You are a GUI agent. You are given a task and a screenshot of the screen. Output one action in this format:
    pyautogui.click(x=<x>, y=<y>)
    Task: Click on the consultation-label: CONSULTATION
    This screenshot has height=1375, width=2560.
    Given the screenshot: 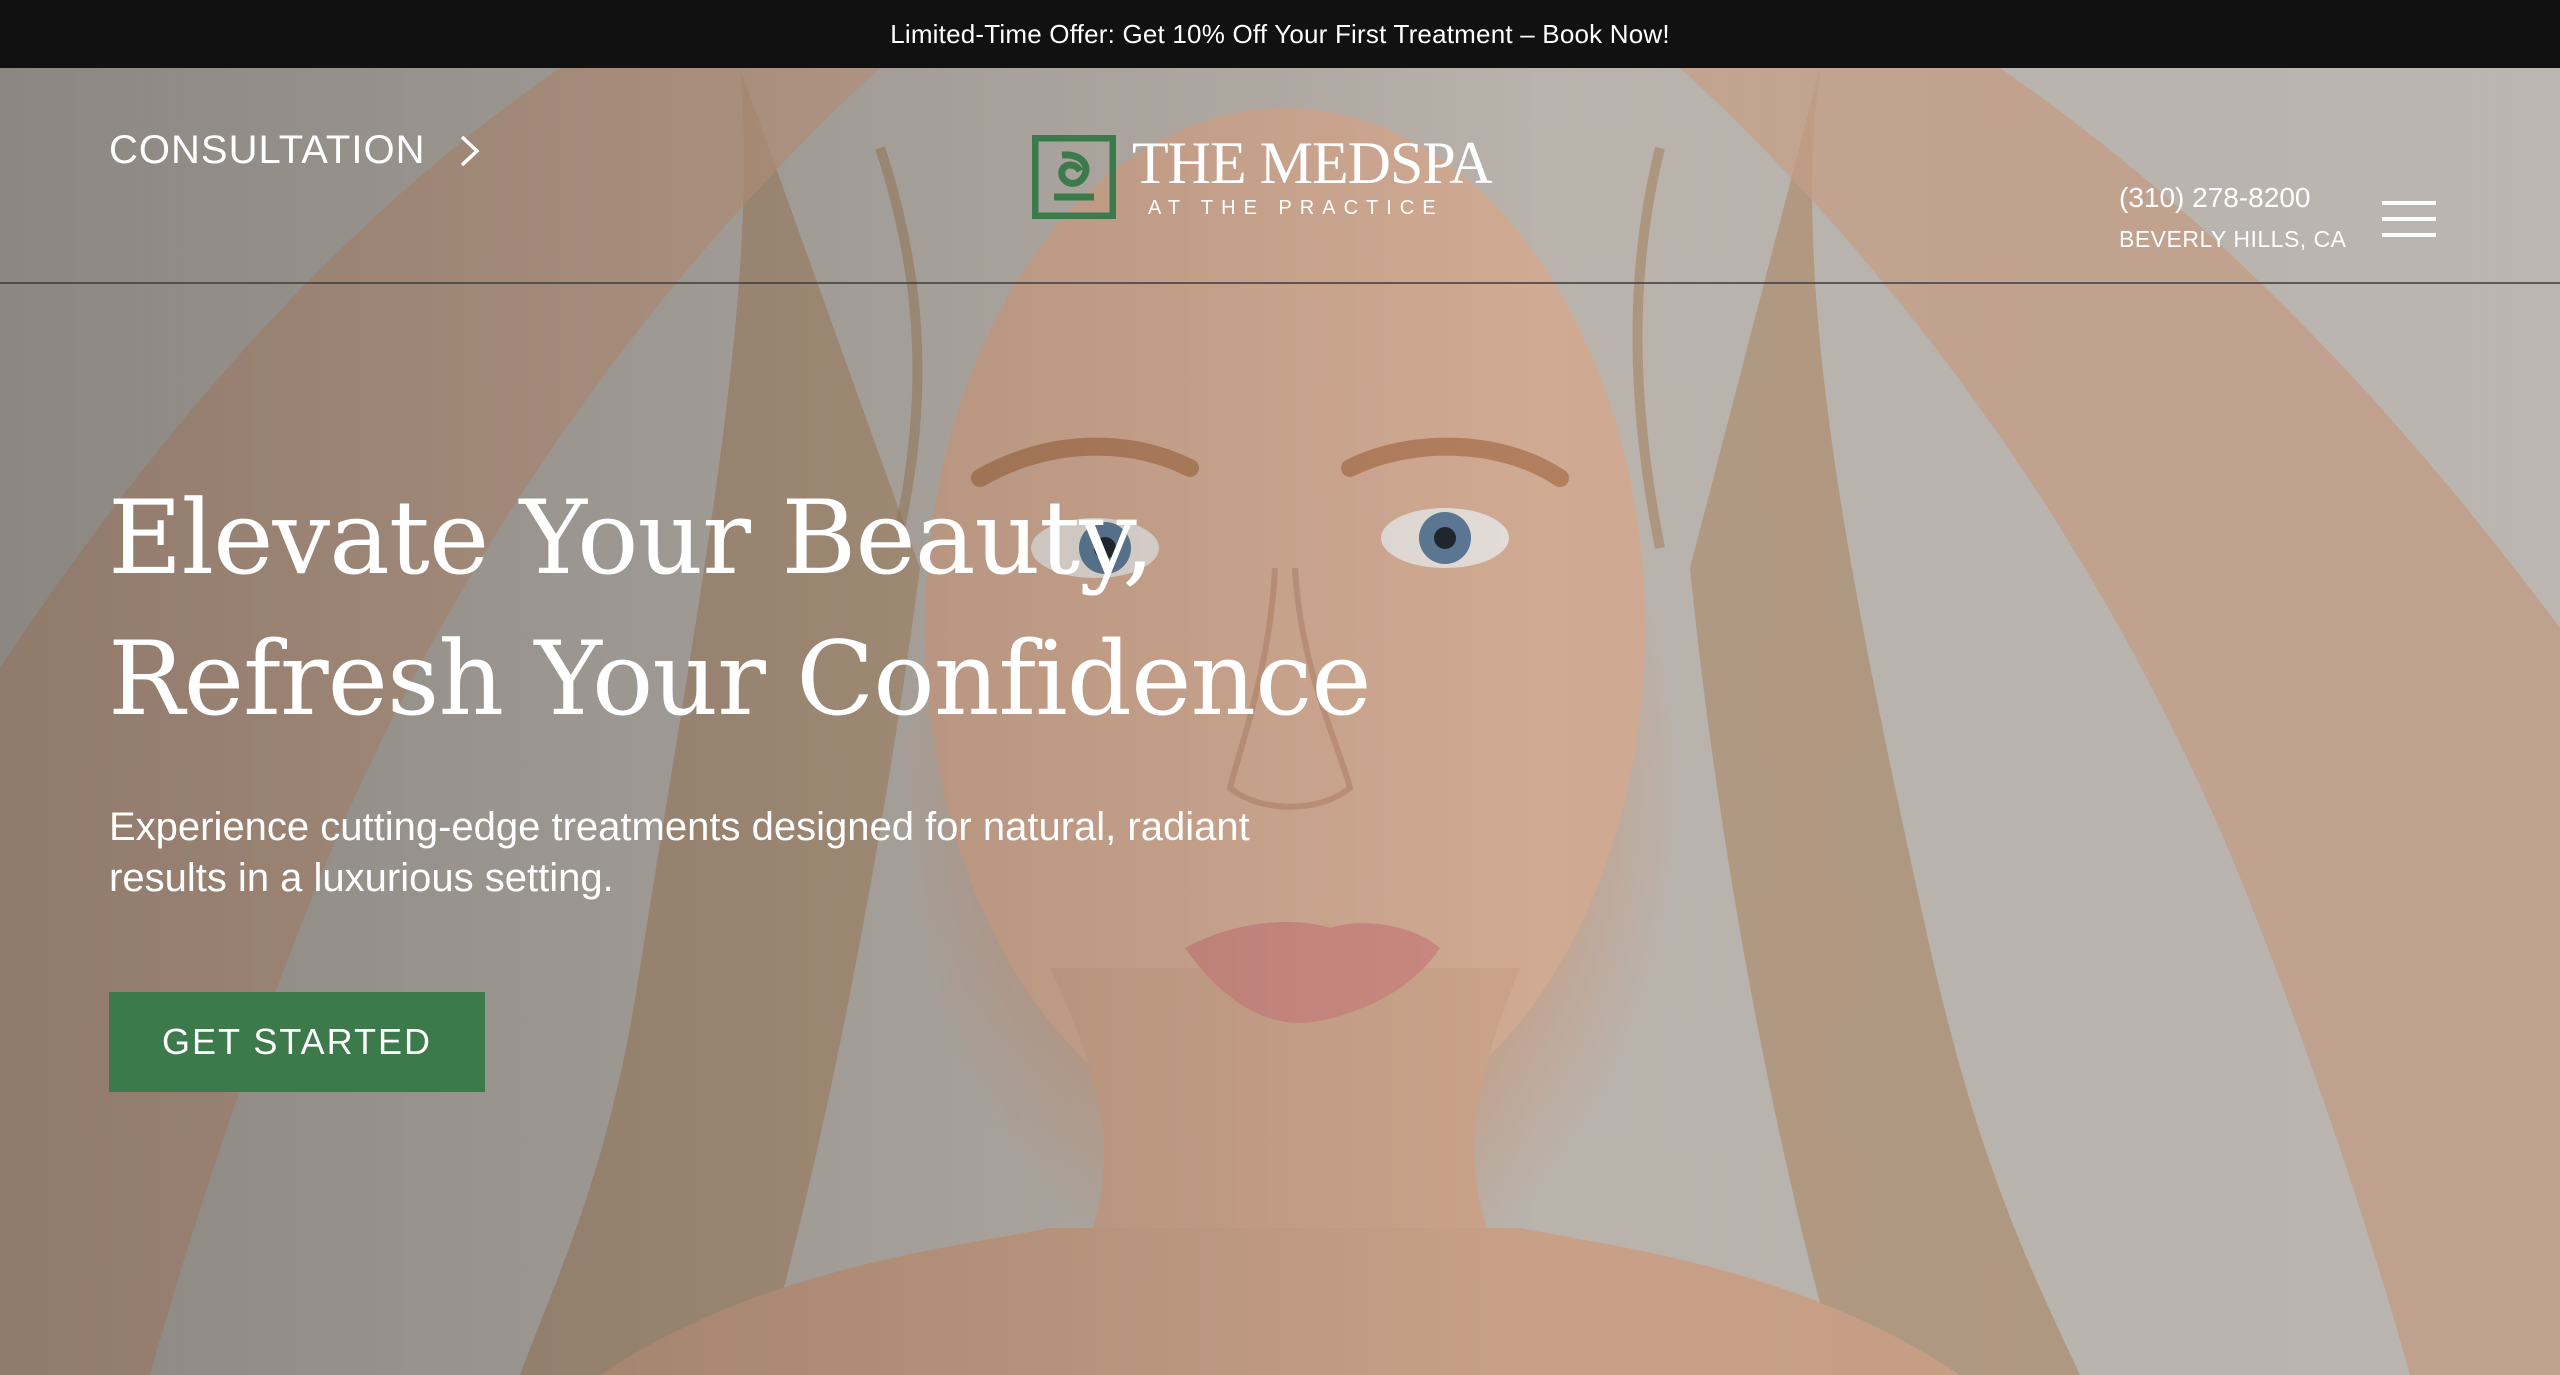 What is the action you would take?
    pyautogui.click(x=267, y=150)
    